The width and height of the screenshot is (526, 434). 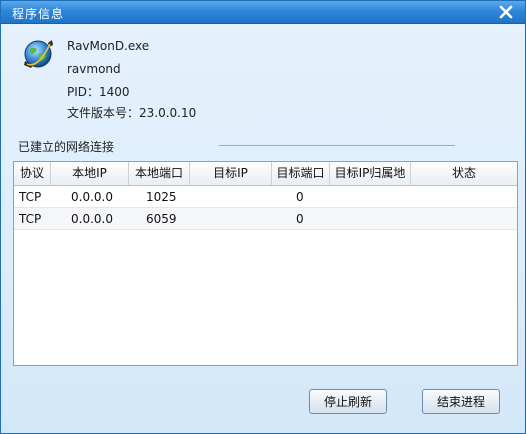 What do you see at coordinates (38, 14) in the screenshot?
I see `window-title: 程序信息` at bounding box center [38, 14].